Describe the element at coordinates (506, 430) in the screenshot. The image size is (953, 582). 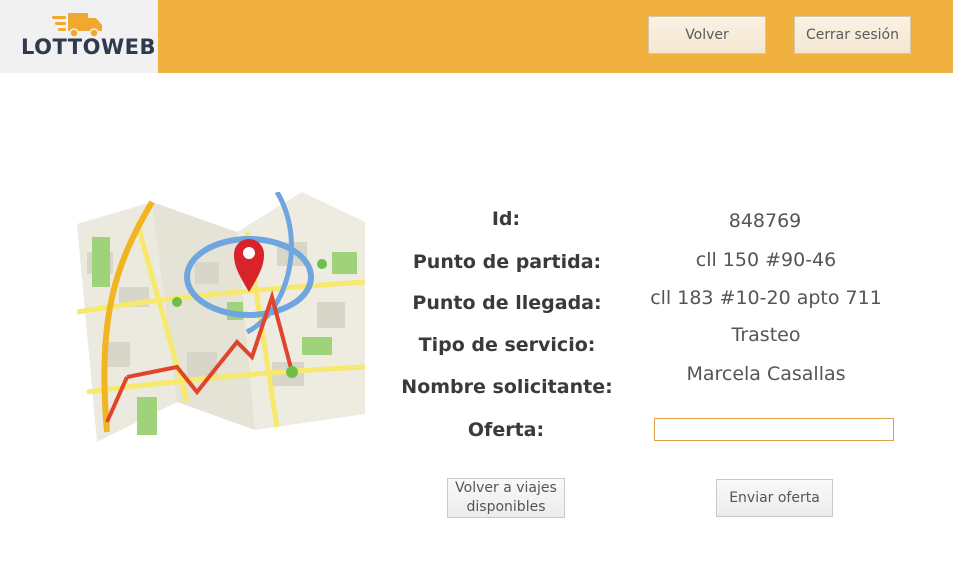
I see `offer-label: Oferta:` at that location.